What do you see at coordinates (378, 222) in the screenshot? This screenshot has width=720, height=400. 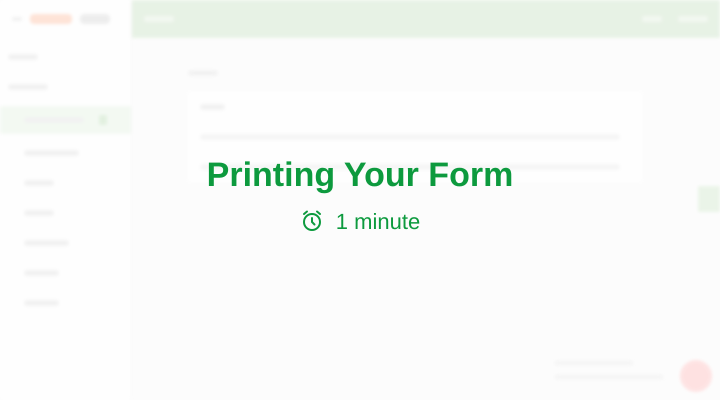 I see `duration-text: 1 minute` at bounding box center [378, 222].